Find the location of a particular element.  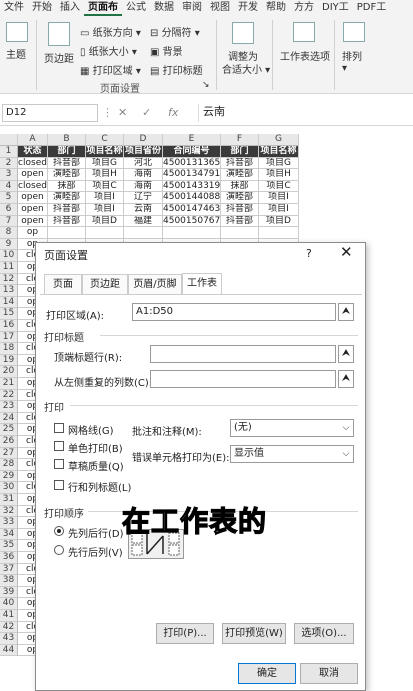

row-header: 35 is located at coordinates (9, 546).